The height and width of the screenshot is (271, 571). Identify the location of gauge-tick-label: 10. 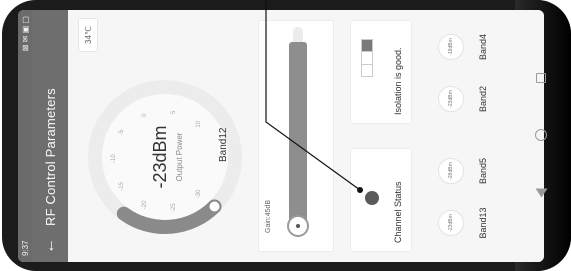
(199, 124).